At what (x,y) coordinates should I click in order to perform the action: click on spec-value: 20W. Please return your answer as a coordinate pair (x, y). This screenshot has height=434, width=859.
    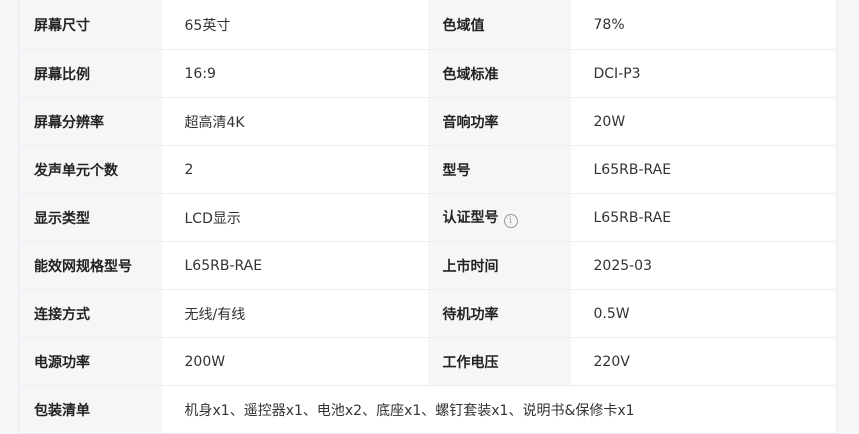
    Looking at the image, I should click on (703, 121).